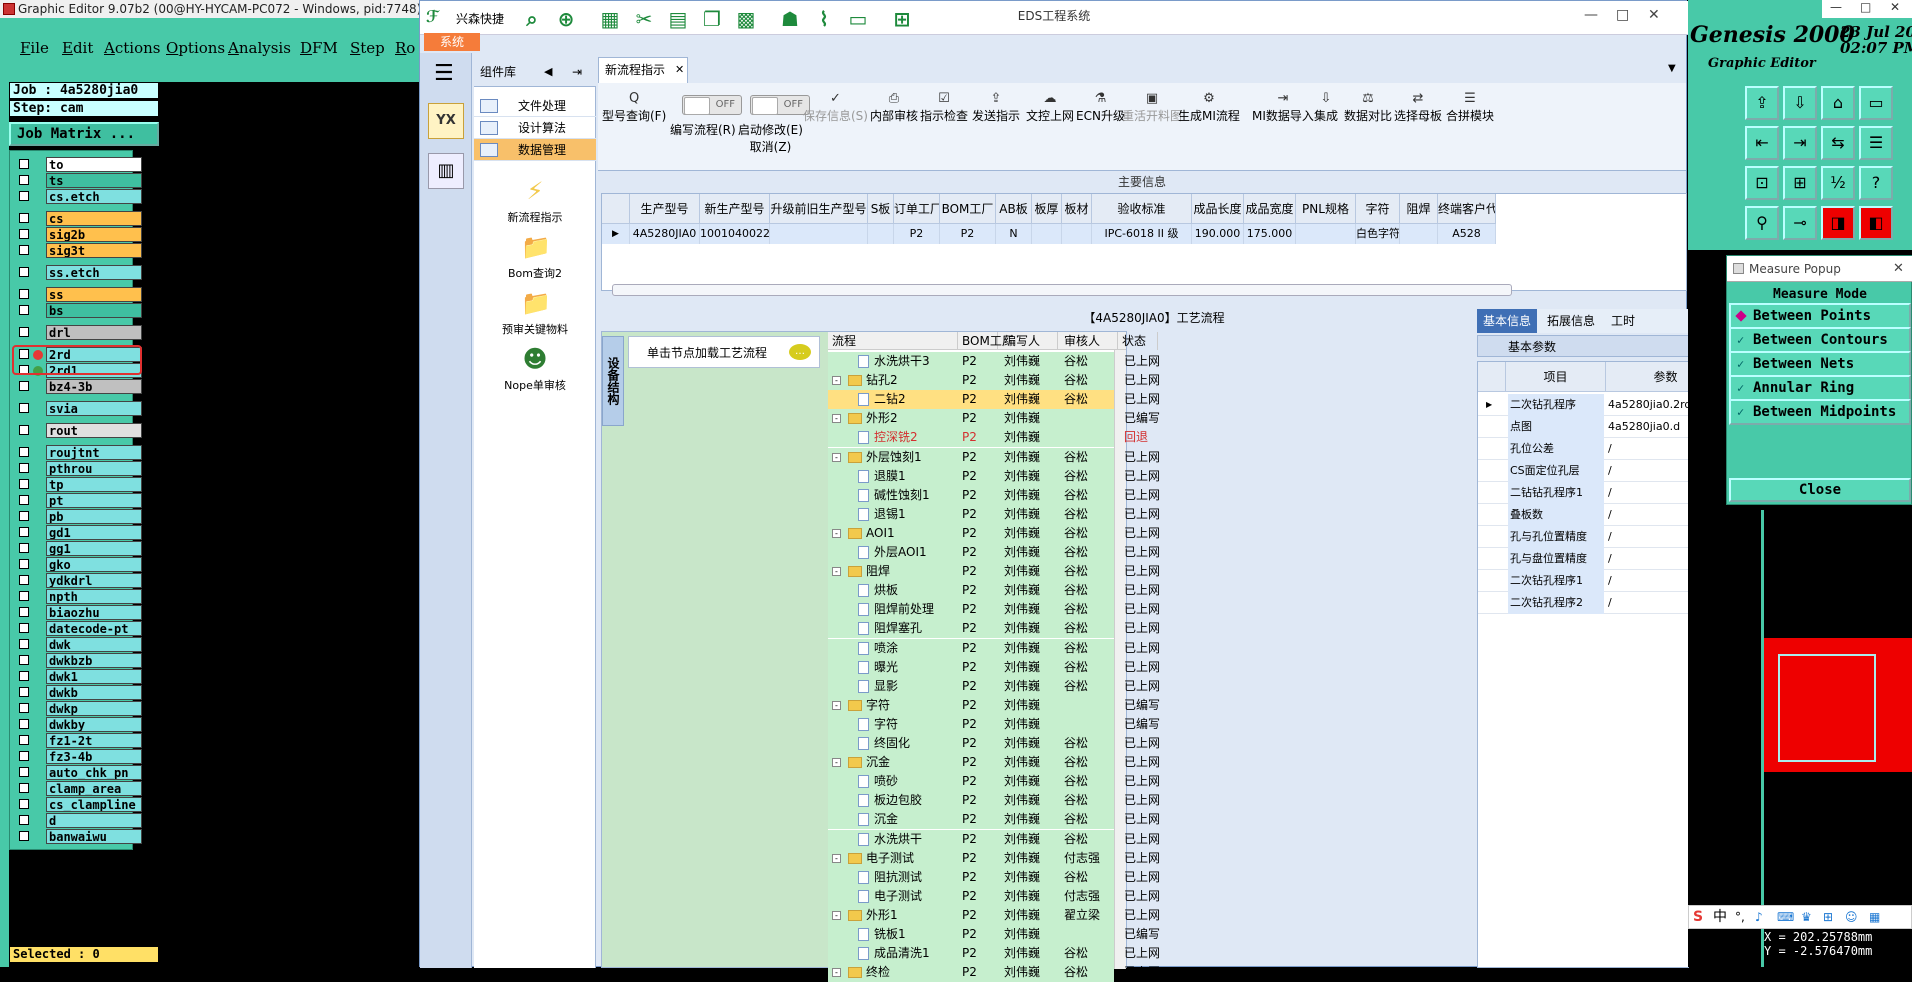 The image size is (1912, 982). I want to click on layer-icon: ◧, so click(1876, 223).